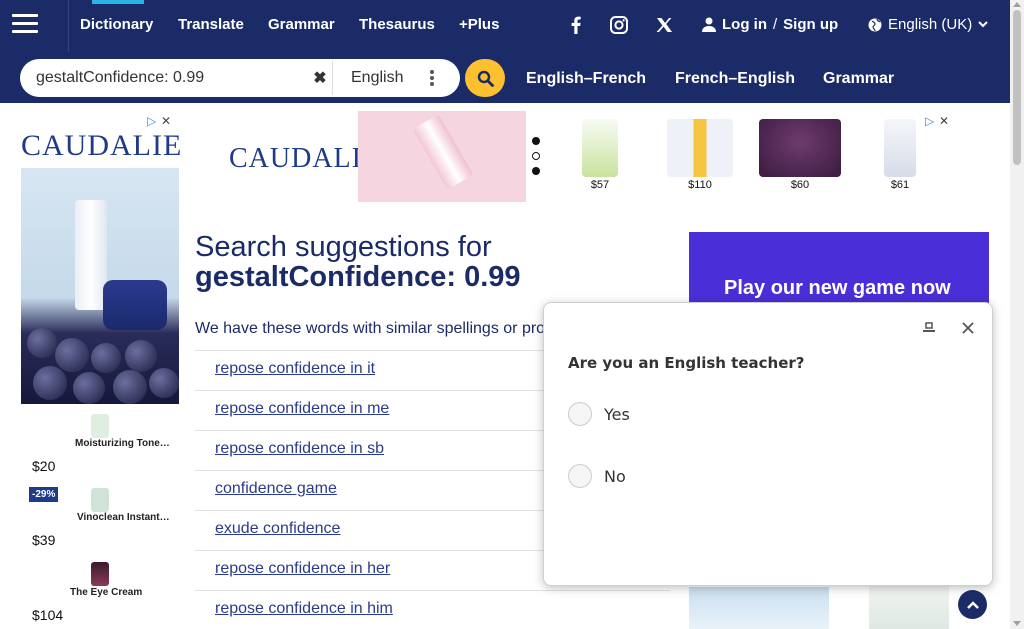  What do you see at coordinates (44, 494) in the screenshot?
I see `discount-badge: -29%` at bounding box center [44, 494].